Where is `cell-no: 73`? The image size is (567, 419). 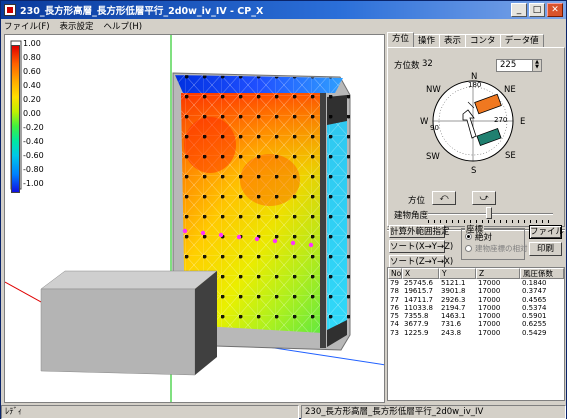
cell-no: 73 is located at coordinates (394, 332).